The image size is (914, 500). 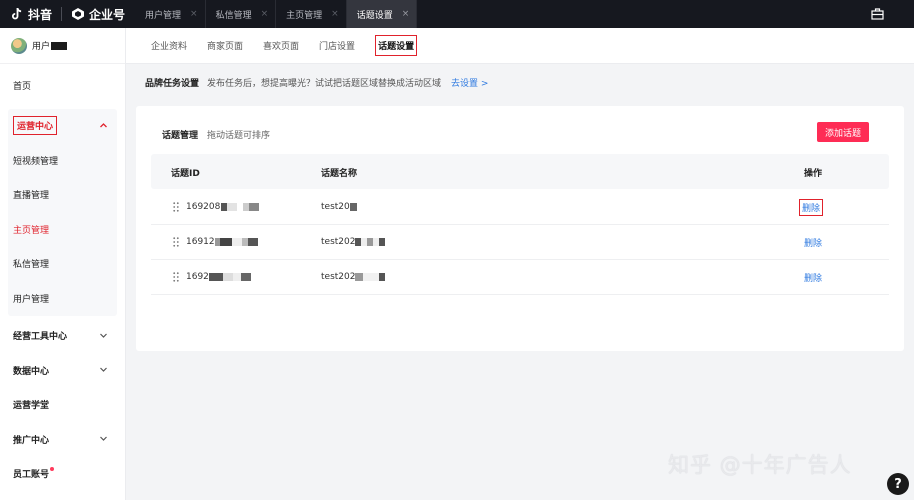 What do you see at coordinates (520, 277) in the screenshot?
I see `table-row: 1692 test202 删除` at bounding box center [520, 277].